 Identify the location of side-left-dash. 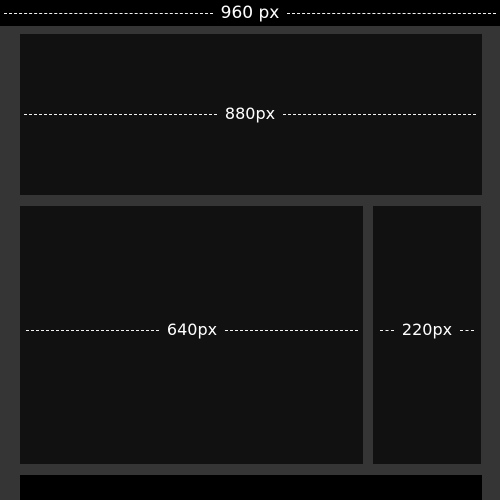
(387, 330).